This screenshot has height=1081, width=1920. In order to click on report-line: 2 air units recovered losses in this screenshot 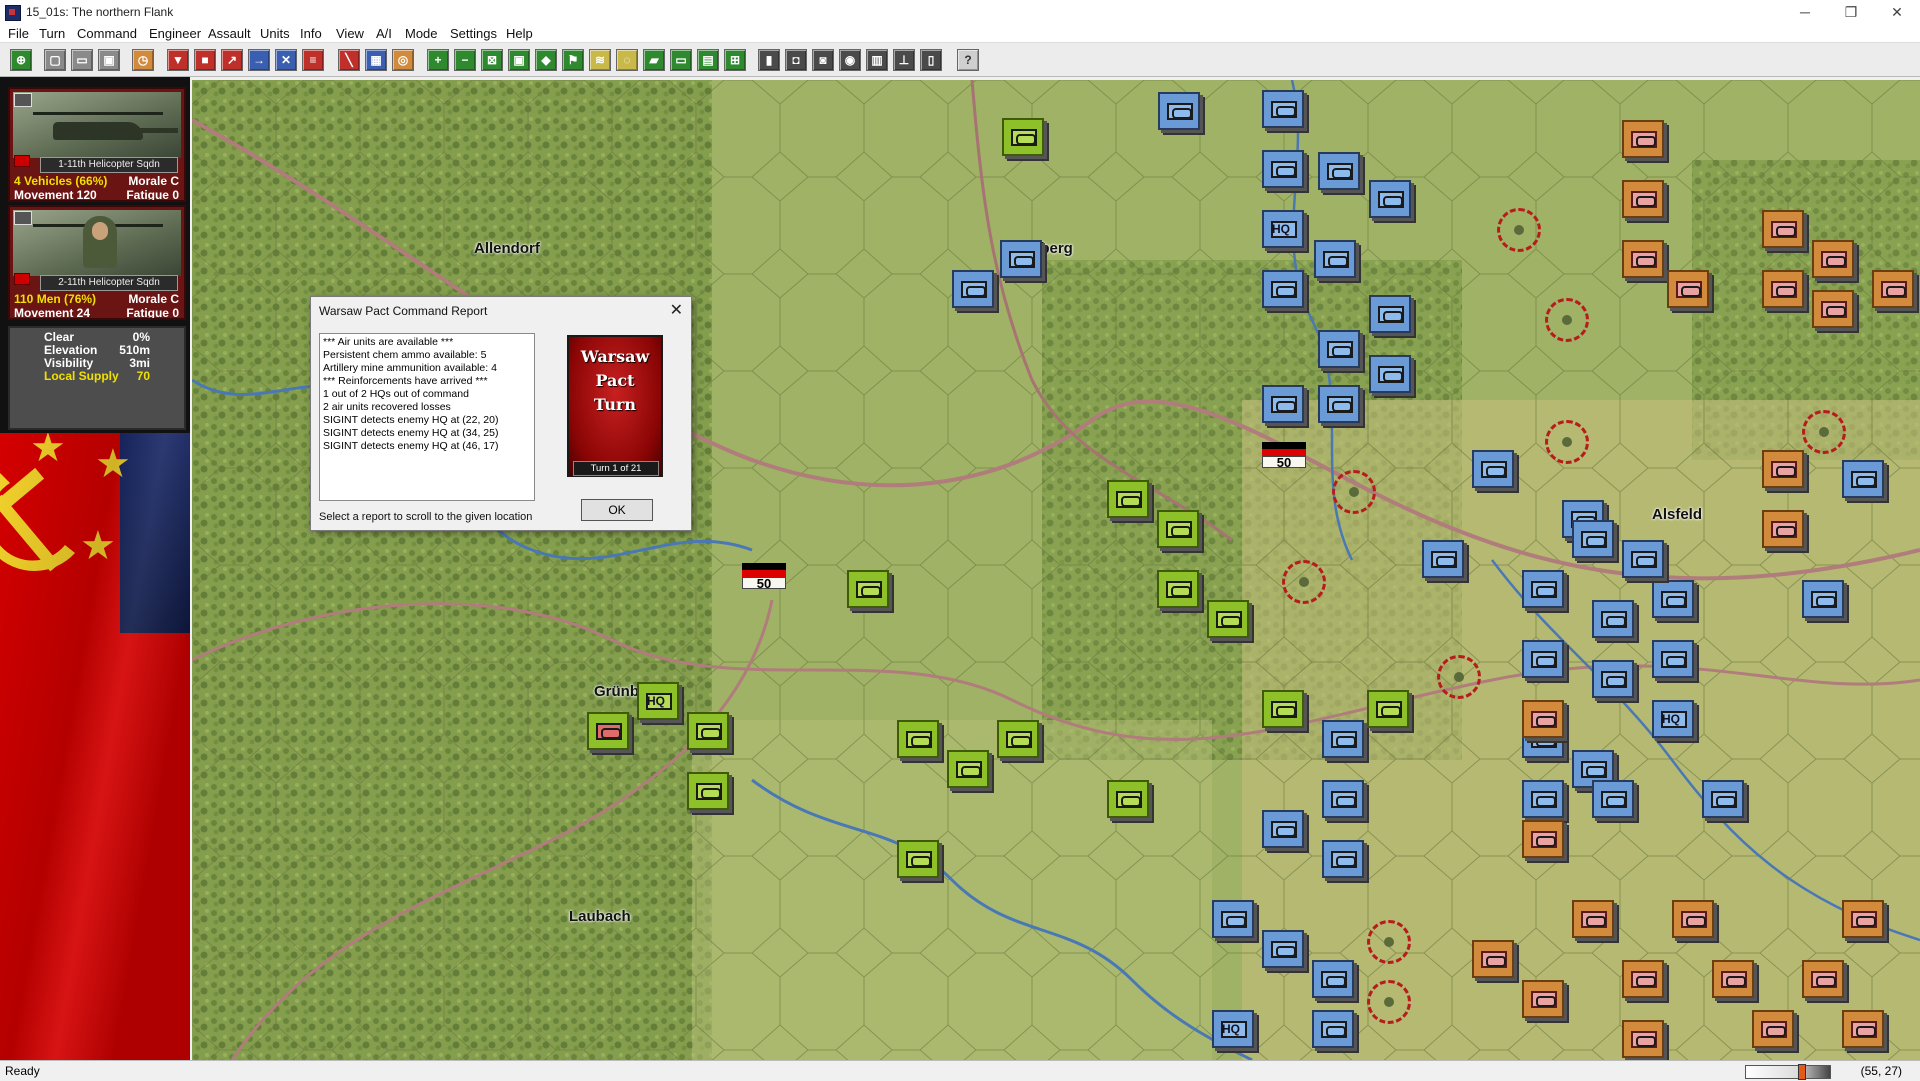, I will do `click(427, 407)`.